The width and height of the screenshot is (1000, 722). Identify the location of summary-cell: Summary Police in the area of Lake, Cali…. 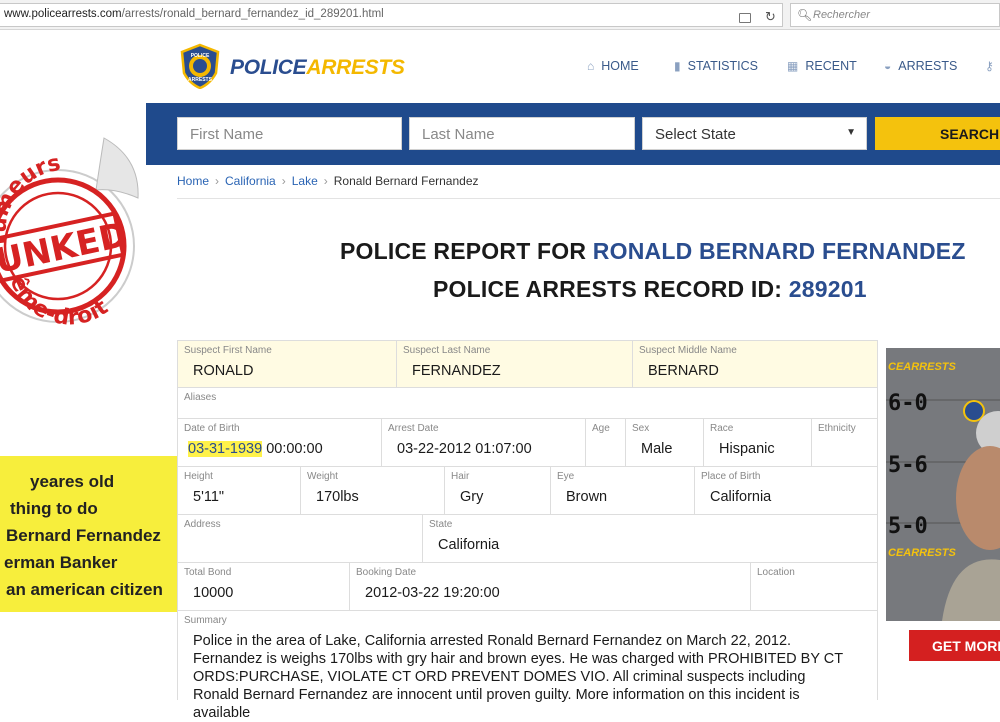
(527, 666).